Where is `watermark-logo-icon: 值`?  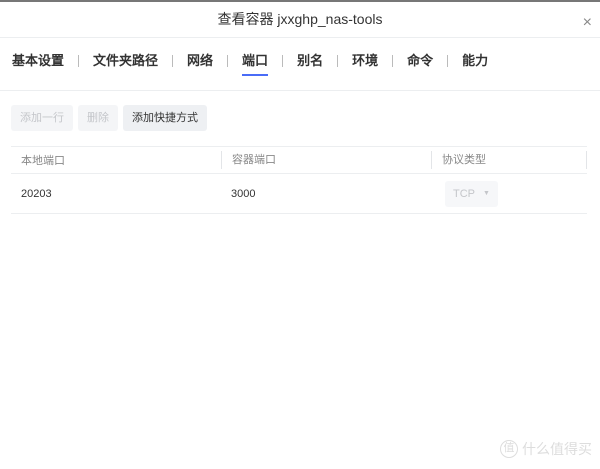
watermark-logo-icon: 值 is located at coordinates (509, 449).